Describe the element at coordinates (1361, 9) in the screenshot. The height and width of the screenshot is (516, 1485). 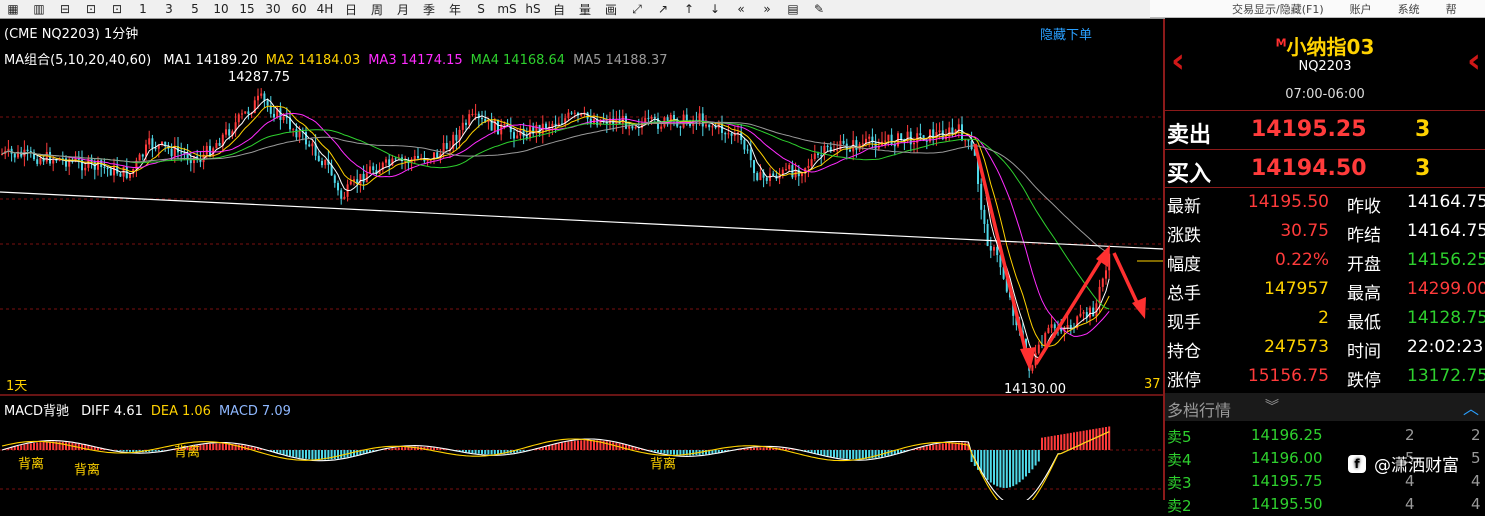
I see `menu-item: 账户` at that location.